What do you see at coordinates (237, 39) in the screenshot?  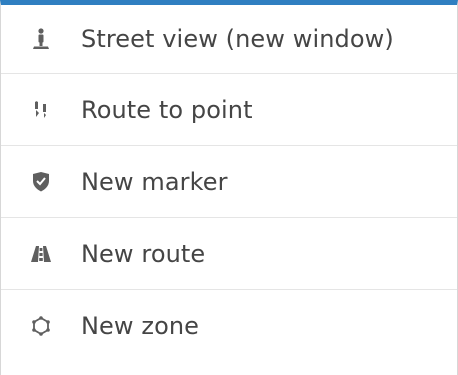 I see `menu-item-label: Street view (new window)` at bounding box center [237, 39].